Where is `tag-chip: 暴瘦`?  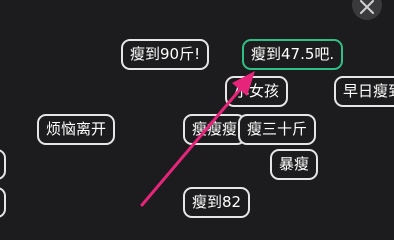
tag-chip: 暴瘦 is located at coordinates (294, 164).